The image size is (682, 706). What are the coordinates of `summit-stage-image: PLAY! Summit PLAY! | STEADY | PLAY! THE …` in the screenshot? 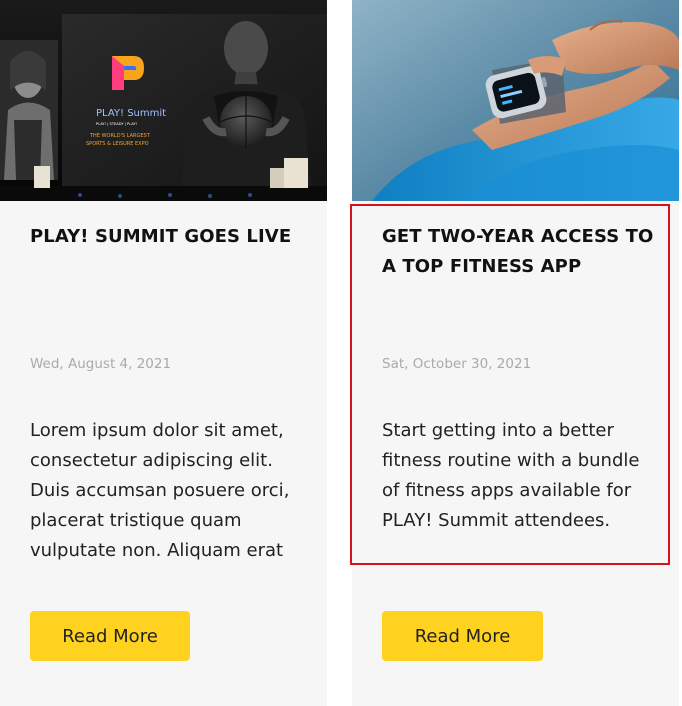 It's located at (163, 100).